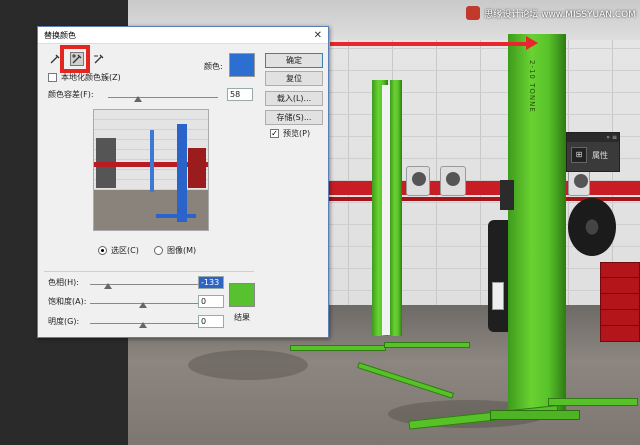  I want to click on eyedropper-minus-icon, so click(99, 59).